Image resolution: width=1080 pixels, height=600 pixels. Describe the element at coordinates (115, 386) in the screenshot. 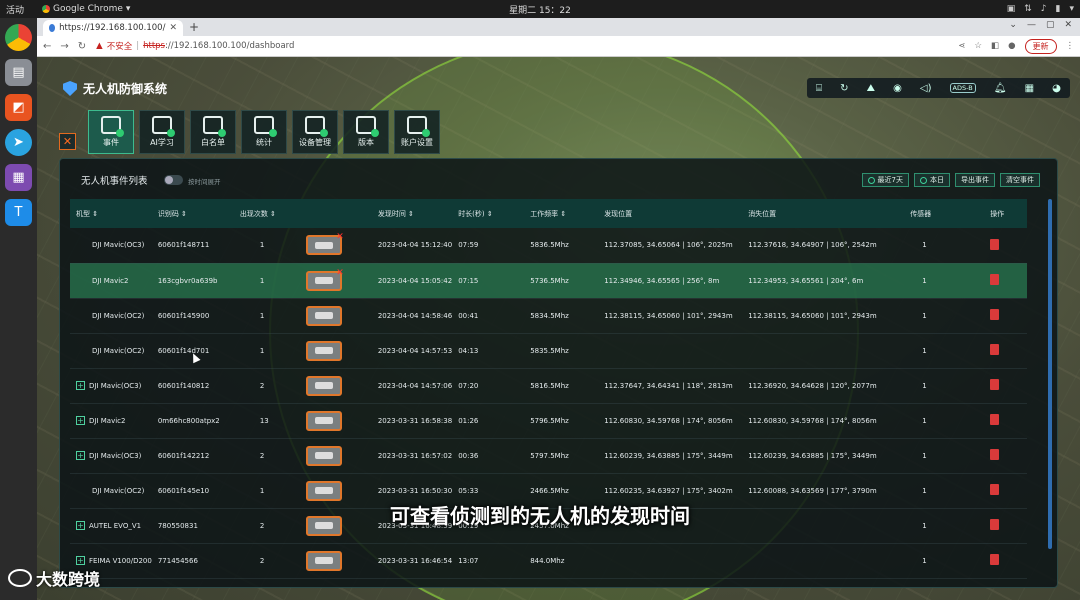

I see `cell-text: DJI Mavic(OC3)` at that location.